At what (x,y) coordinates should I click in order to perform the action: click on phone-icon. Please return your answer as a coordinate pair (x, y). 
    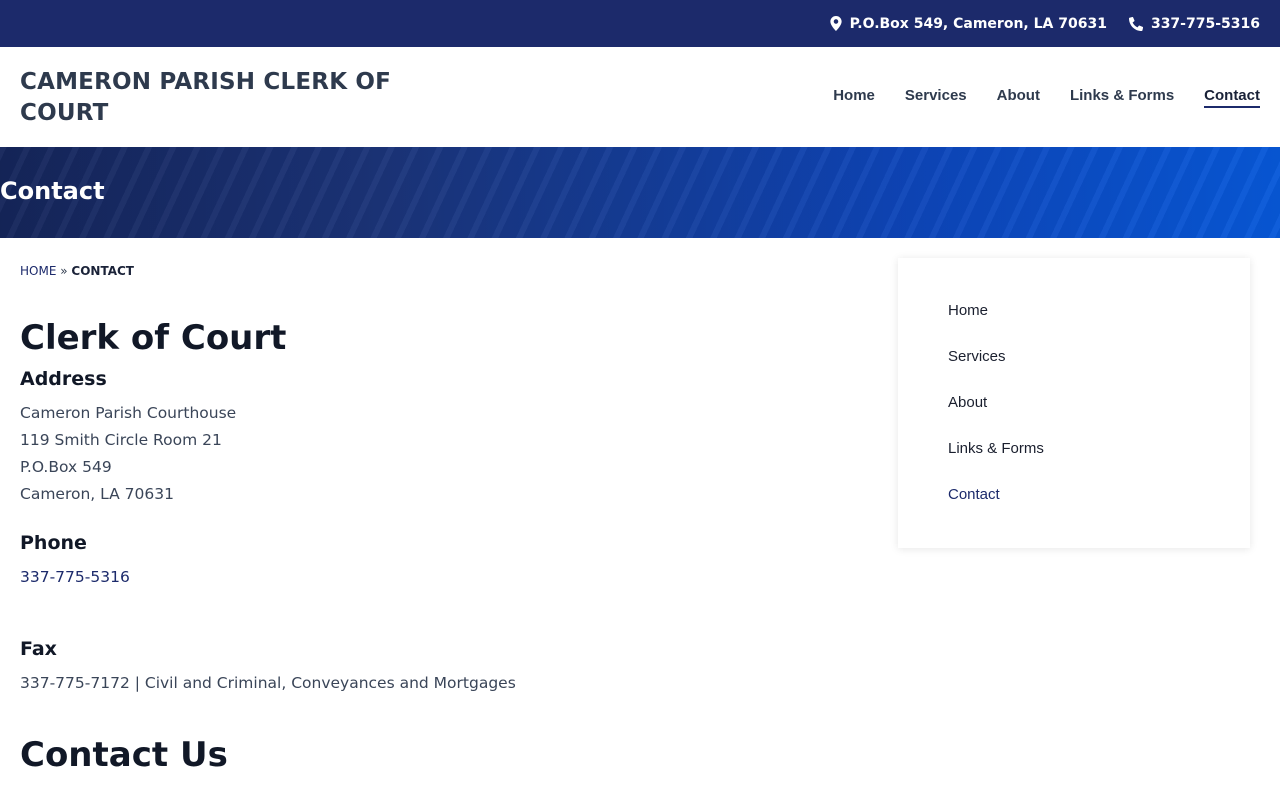
    Looking at the image, I should click on (1135, 23).